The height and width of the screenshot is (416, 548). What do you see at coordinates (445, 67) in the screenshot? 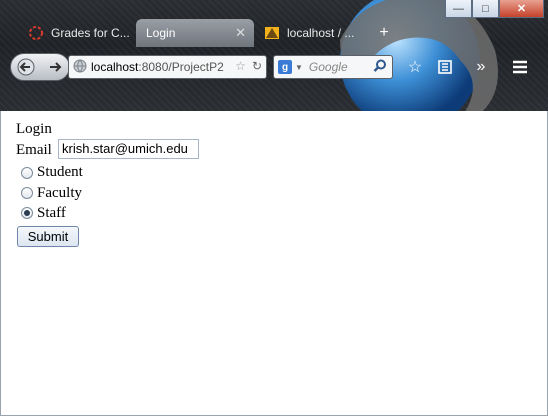
I see `bookmarks-list-icon` at bounding box center [445, 67].